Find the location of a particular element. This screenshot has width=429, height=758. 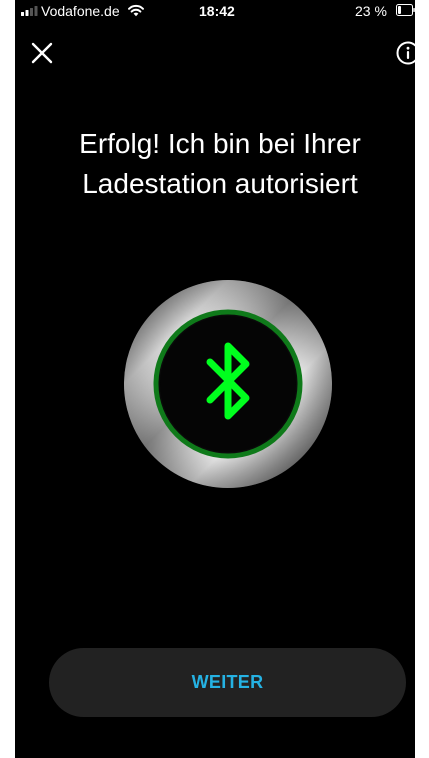

clock-time: 18:42 is located at coordinates (217, 11).